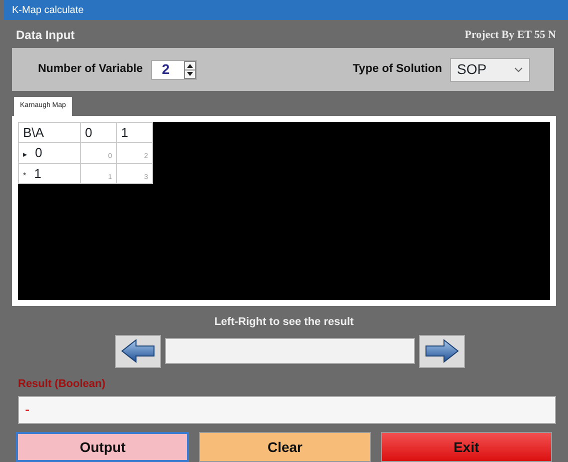 Image resolution: width=568 pixels, height=462 pixels. I want to click on grid-header-cell: 1, so click(134, 132).